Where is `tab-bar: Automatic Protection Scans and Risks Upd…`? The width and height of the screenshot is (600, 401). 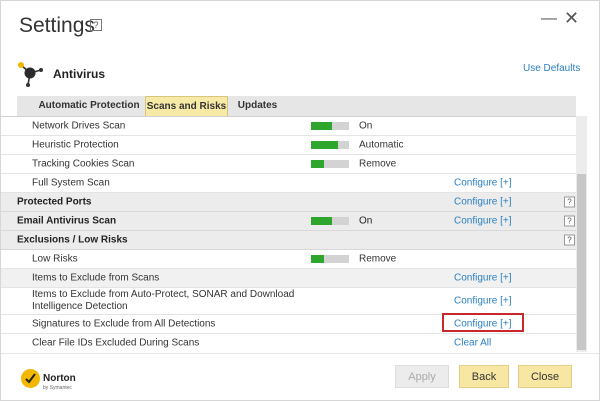
tab-bar: Automatic Protection Scans and Risks Upd… is located at coordinates (296, 106).